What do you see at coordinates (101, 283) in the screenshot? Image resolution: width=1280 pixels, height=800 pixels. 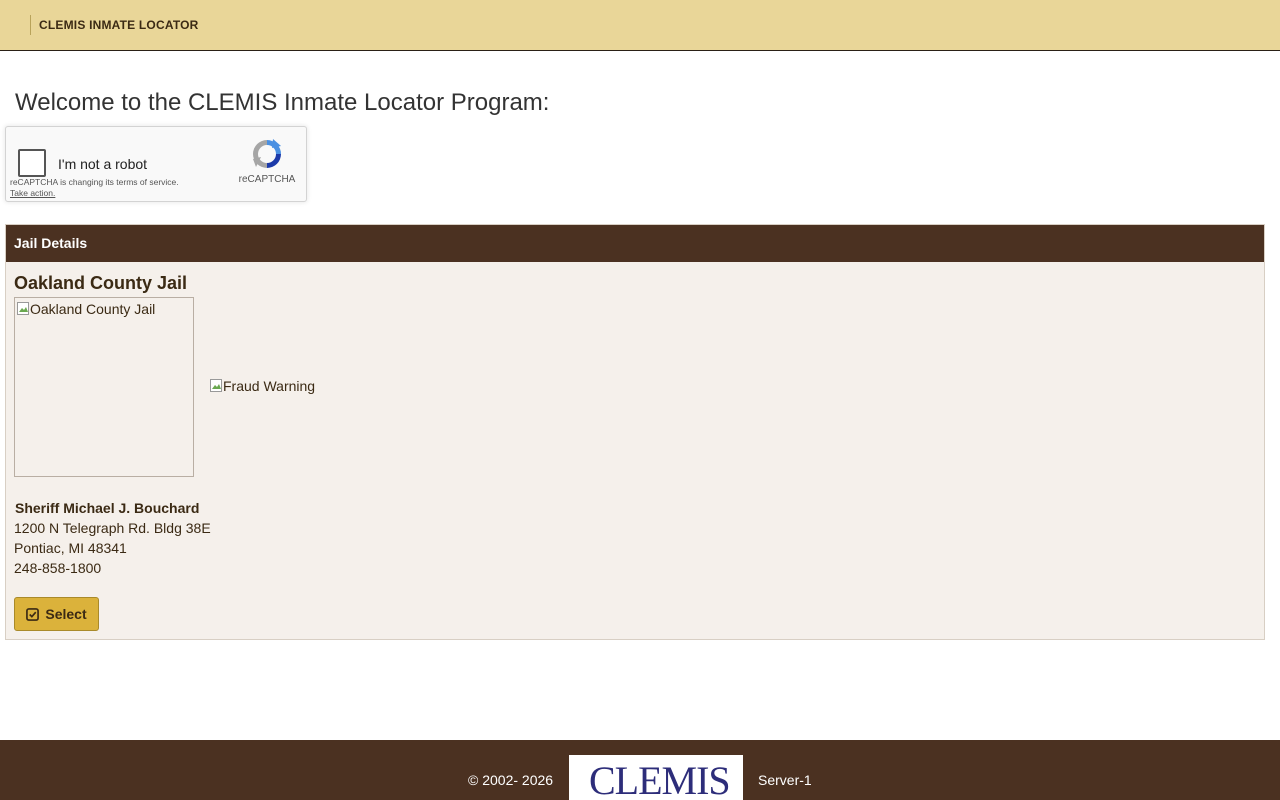 I see `jail-name: Oakland County Jail` at bounding box center [101, 283].